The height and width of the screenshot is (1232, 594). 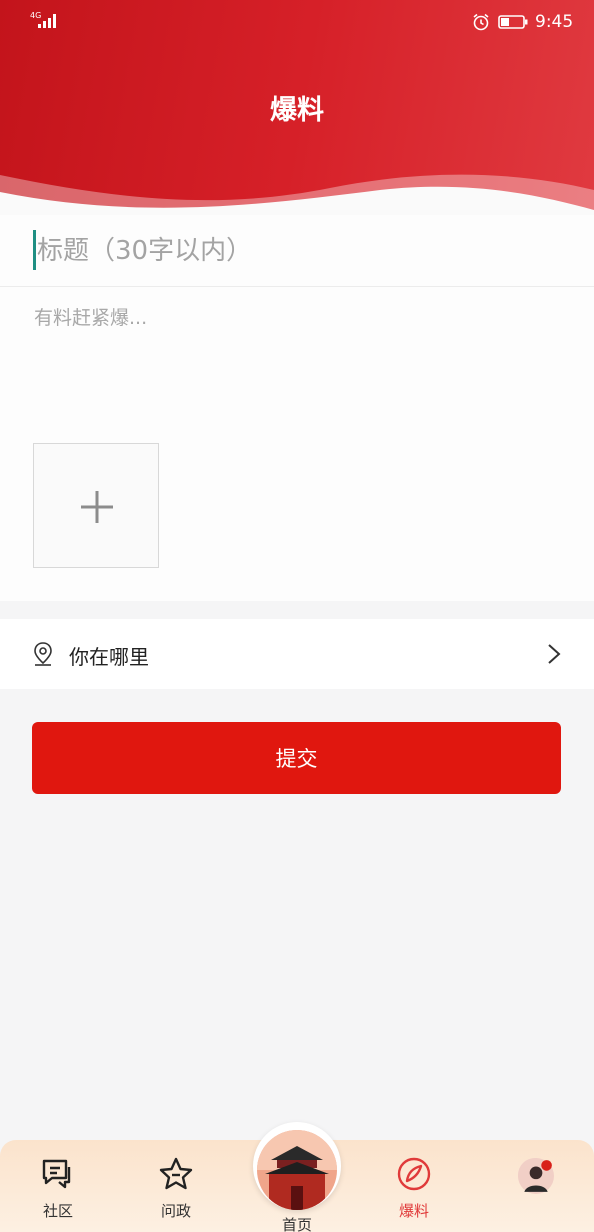 I want to click on location-label: 你在哪里, so click(x=109, y=657).